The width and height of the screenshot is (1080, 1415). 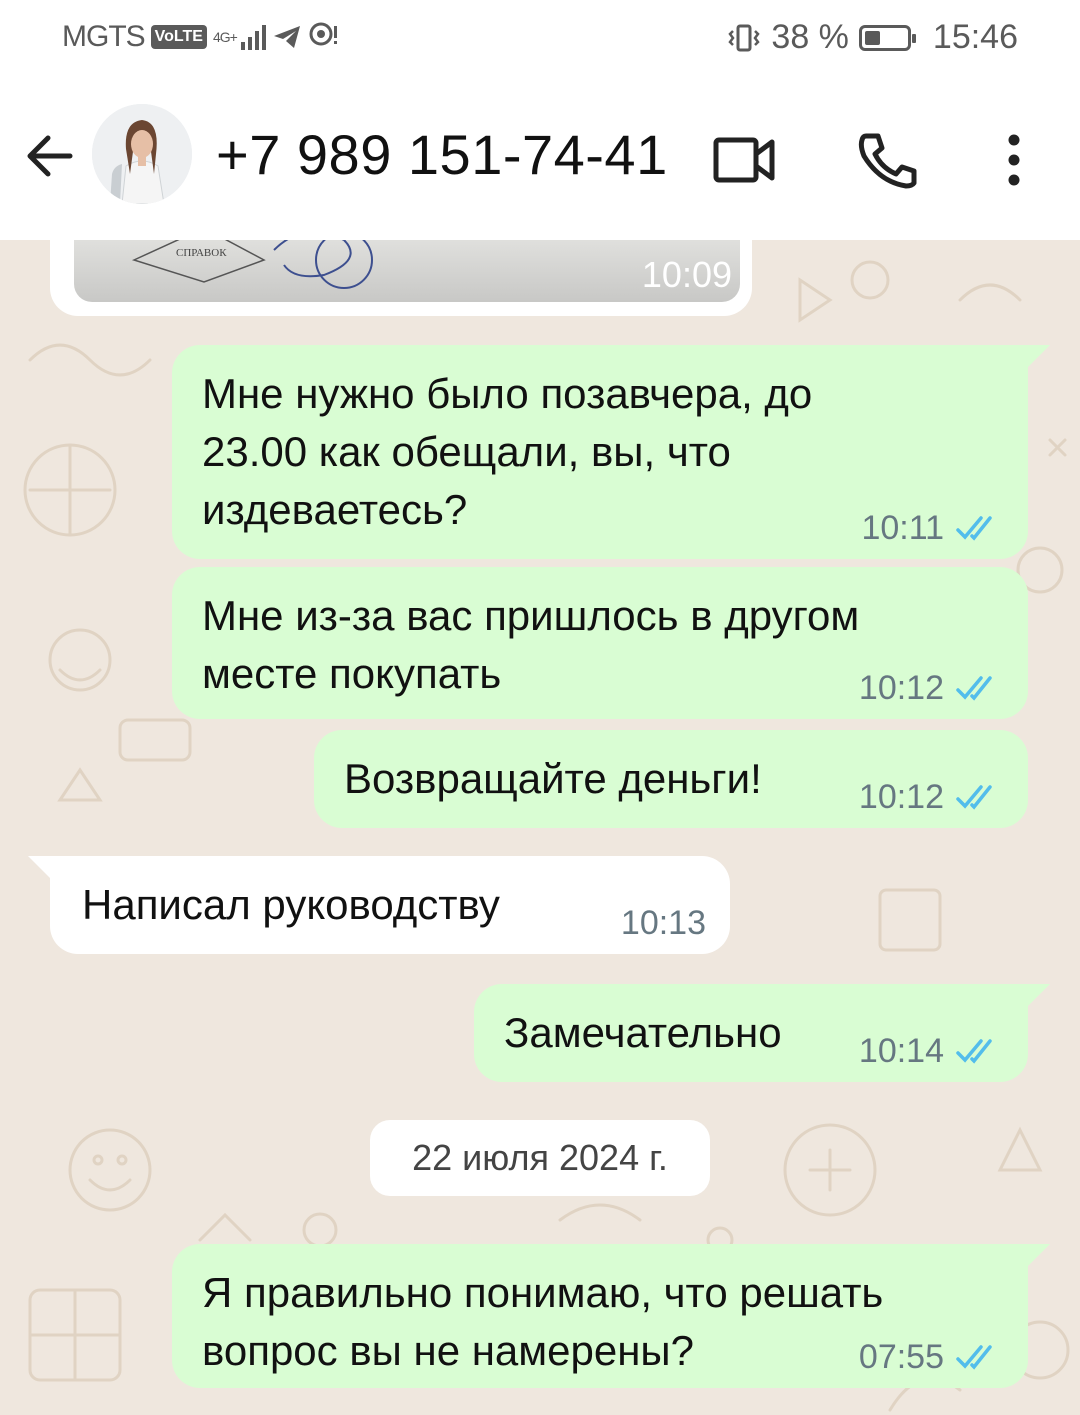 I want to click on stamp-graphic: СПРАВОК, so click(x=252, y=264).